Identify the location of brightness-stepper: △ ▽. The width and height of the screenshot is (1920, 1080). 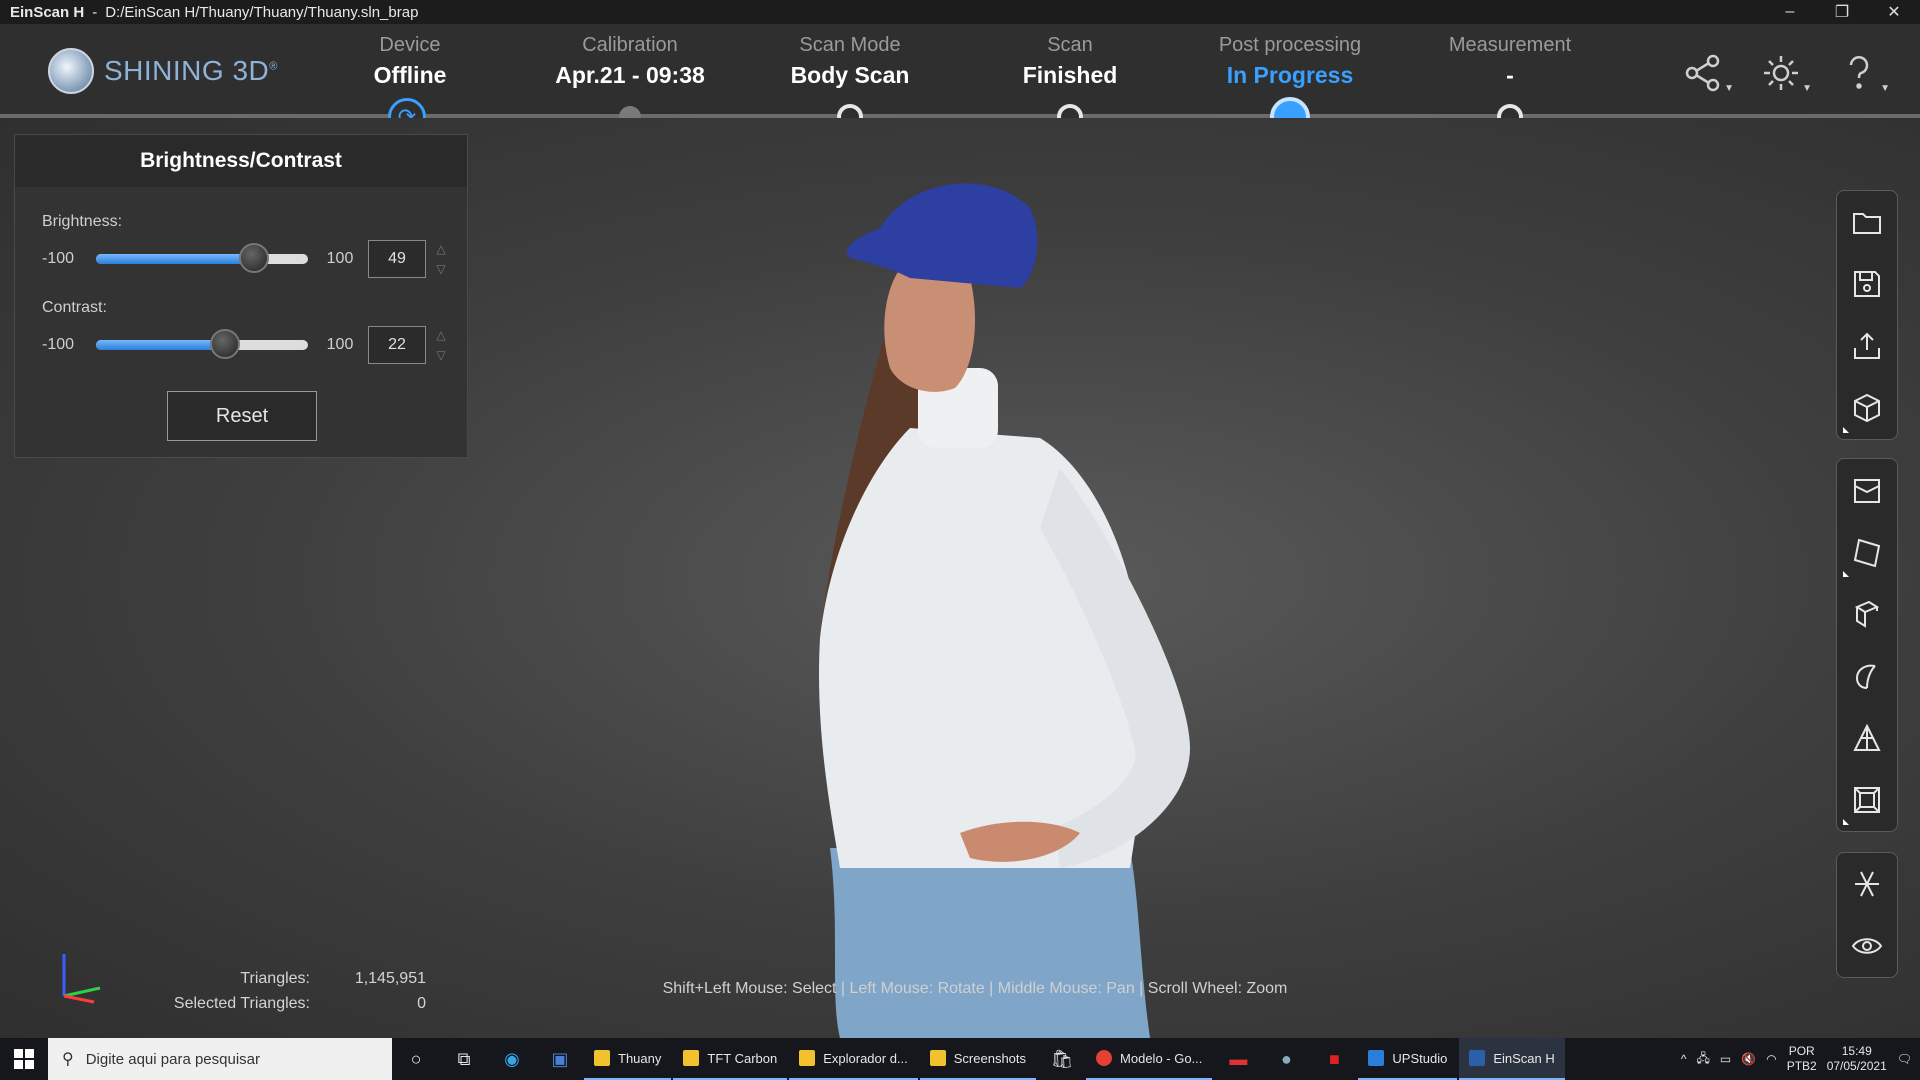
(441, 259).